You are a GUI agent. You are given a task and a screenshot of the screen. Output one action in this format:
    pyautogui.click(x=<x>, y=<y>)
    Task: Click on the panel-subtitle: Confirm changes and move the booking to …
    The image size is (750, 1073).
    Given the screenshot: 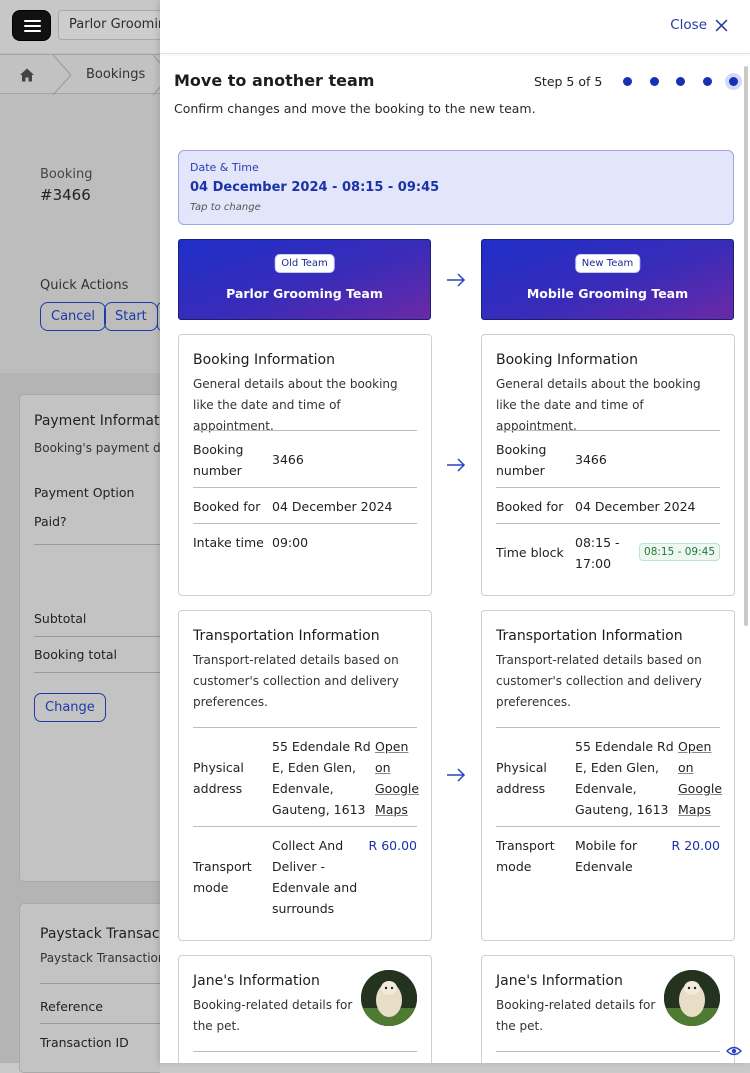 What is the action you would take?
    pyautogui.click(x=355, y=108)
    